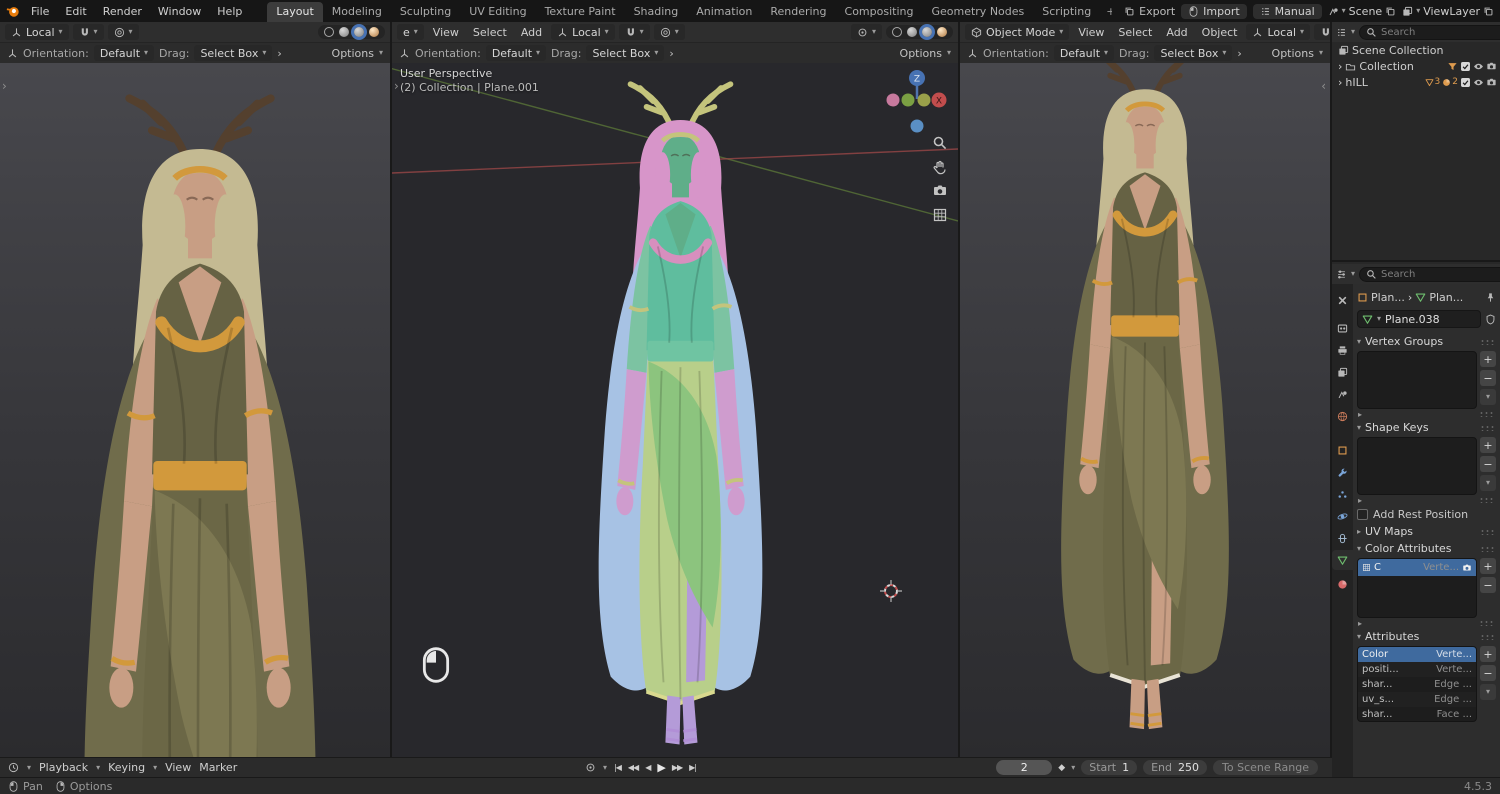 The image size is (1500, 794). Describe the element at coordinates (295, 12) in the screenshot. I see `workspace-tab-layout: Layout` at that location.